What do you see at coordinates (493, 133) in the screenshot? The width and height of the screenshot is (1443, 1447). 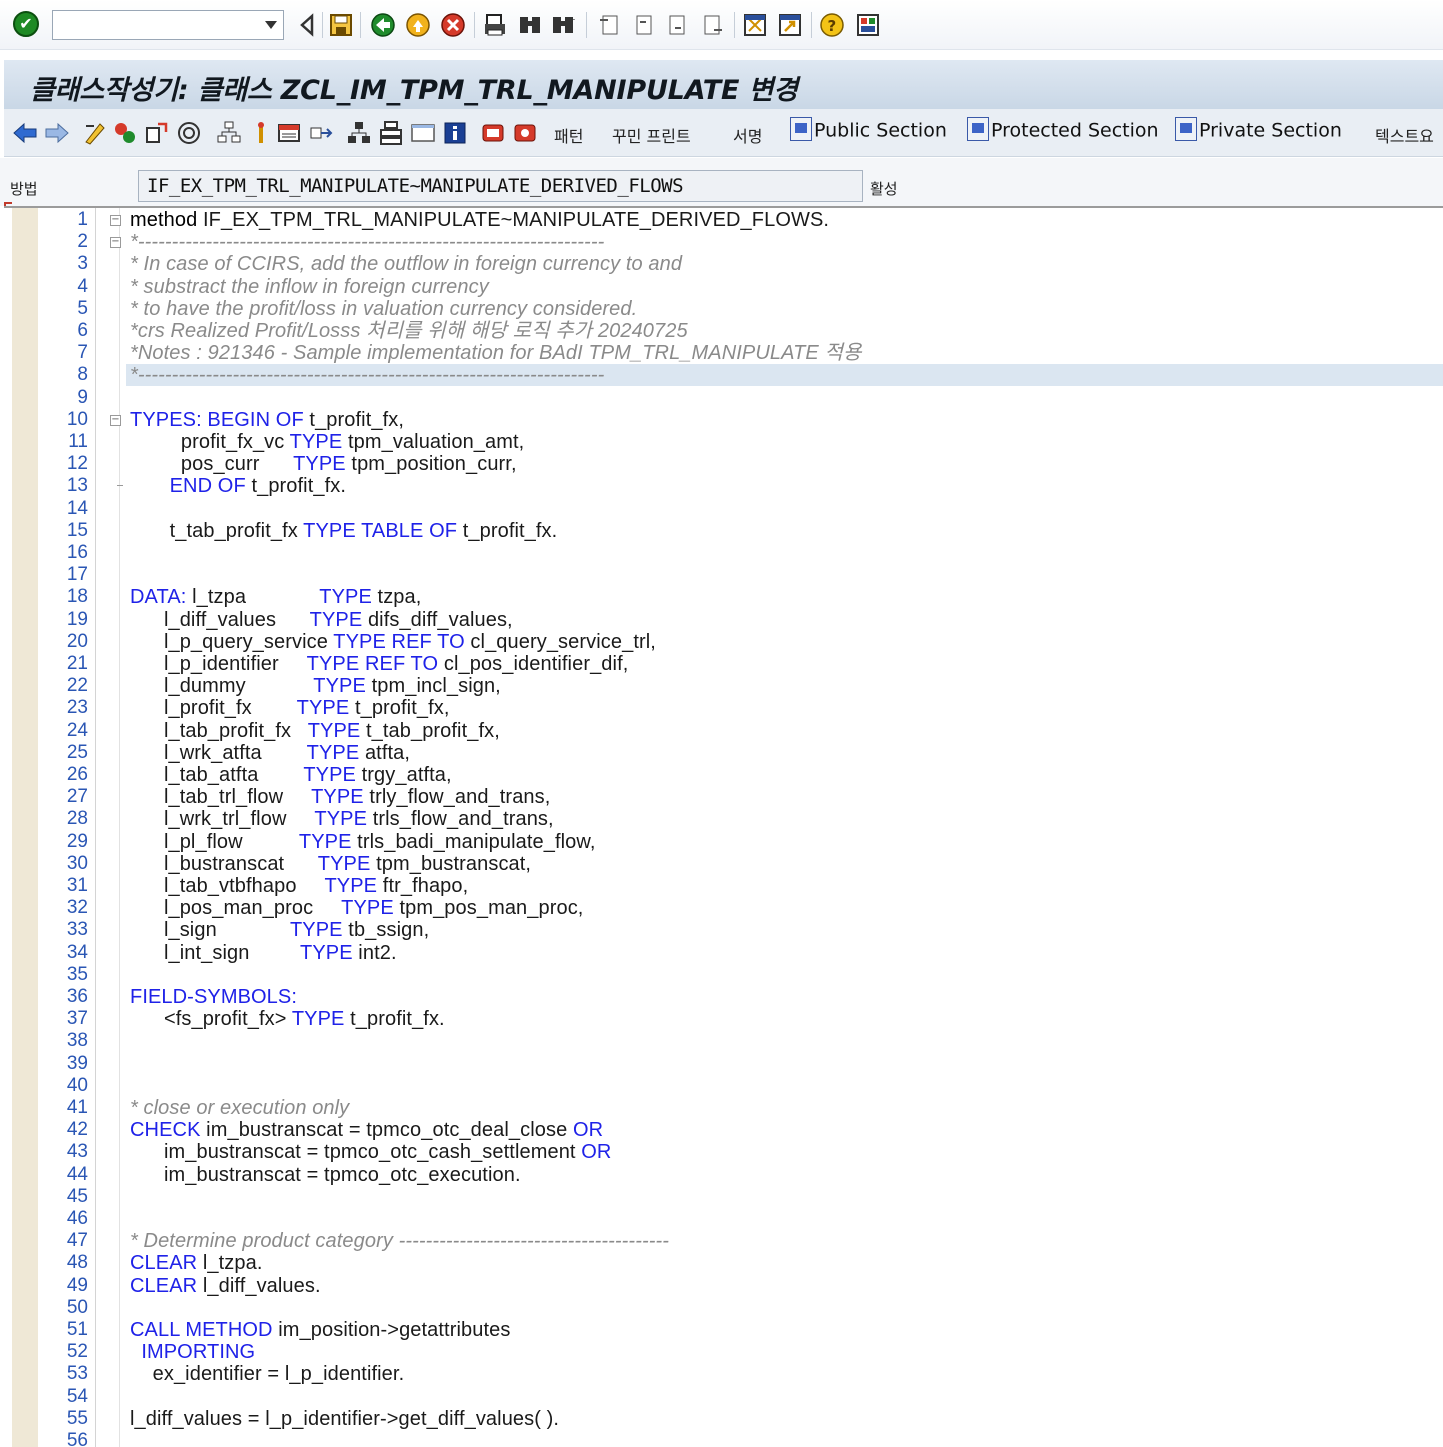 I see `enhancement-icon` at bounding box center [493, 133].